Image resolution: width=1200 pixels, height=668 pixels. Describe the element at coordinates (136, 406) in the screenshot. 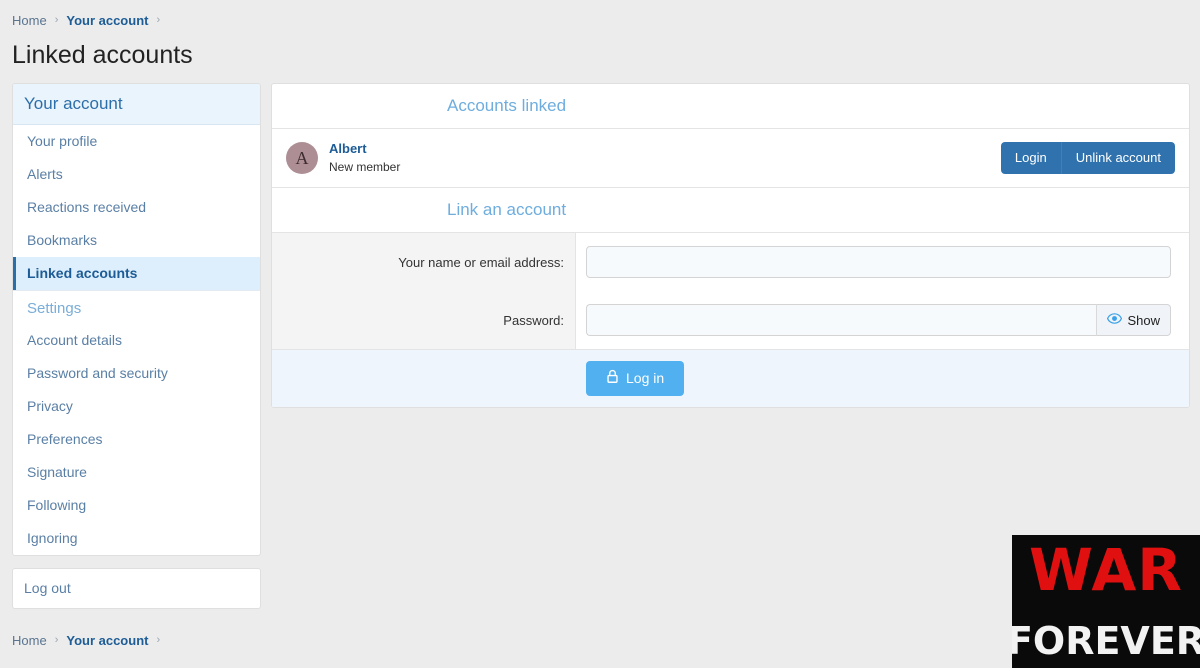

I see `sidebar-item-privacy: Privacy` at that location.